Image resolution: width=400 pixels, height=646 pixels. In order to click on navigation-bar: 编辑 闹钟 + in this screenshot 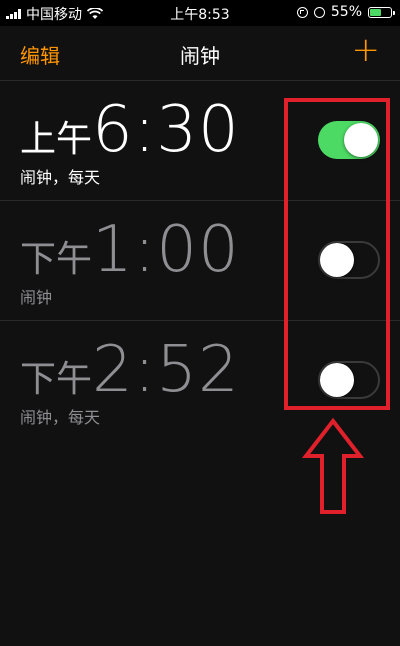, I will do `click(200, 53)`.